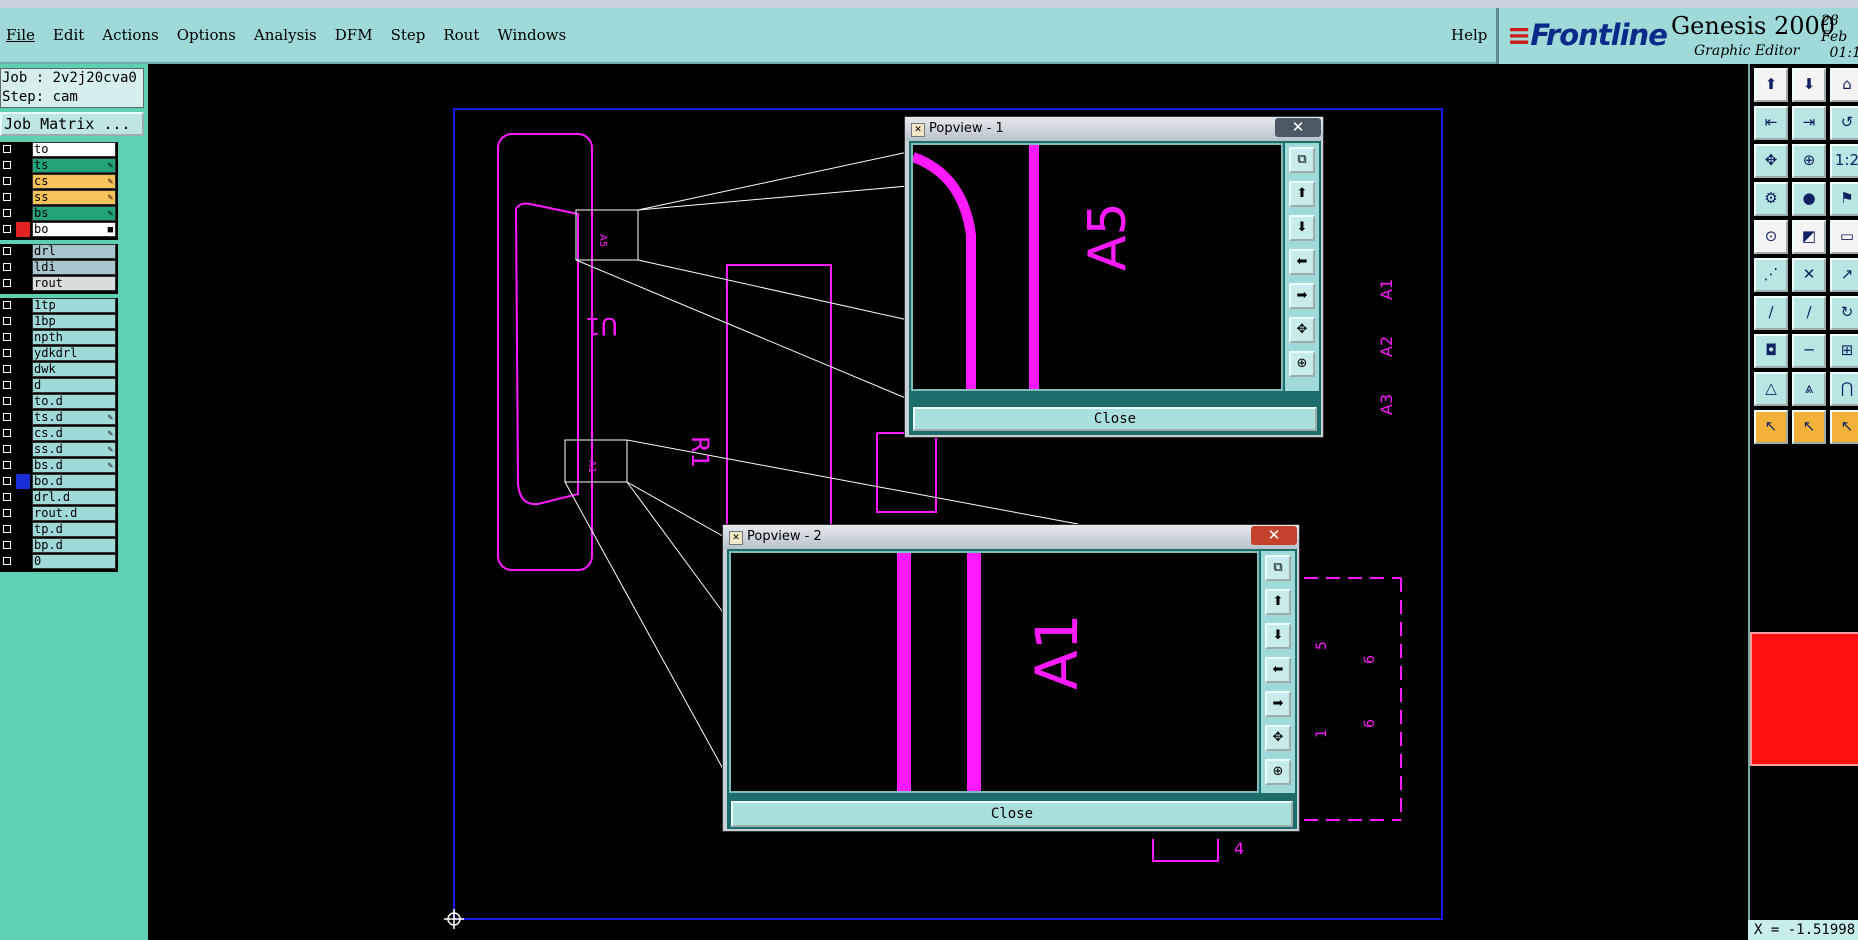 The width and height of the screenshot is (1858, 940). What do you see at coordinates (1809, 313) in the screenshot?
I see `draw-icon: ∕` at bounding box center [1809, 313].